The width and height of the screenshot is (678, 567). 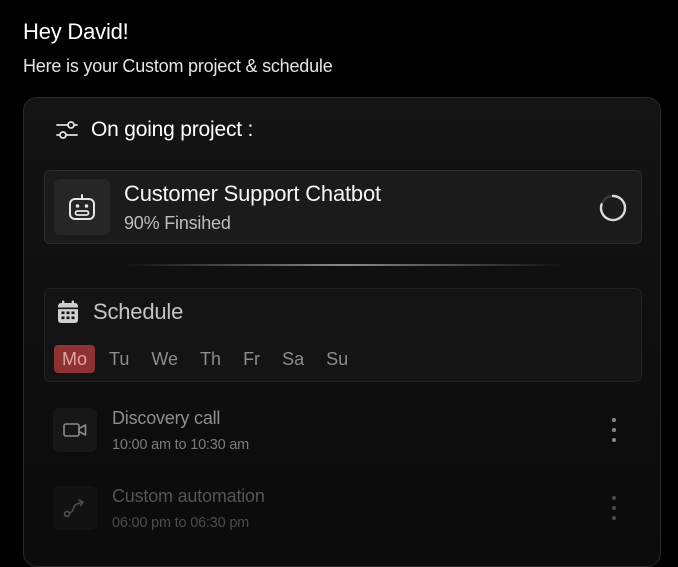 What do you see at coordinates (138, 311) in the screenshot?
I see `schedule-title: Schedule` at bounding box center [138, 311].